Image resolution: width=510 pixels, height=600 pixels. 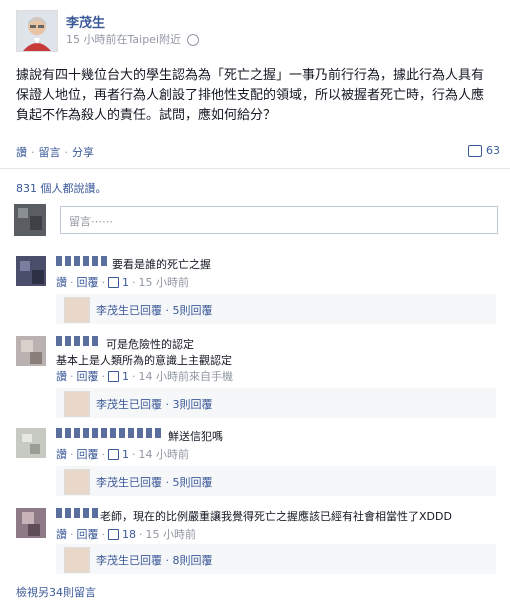 I want to click on comment-meta: 讚 · 回覆 · 1 · 14 小時前來自手機, so click(x=145, y=376).